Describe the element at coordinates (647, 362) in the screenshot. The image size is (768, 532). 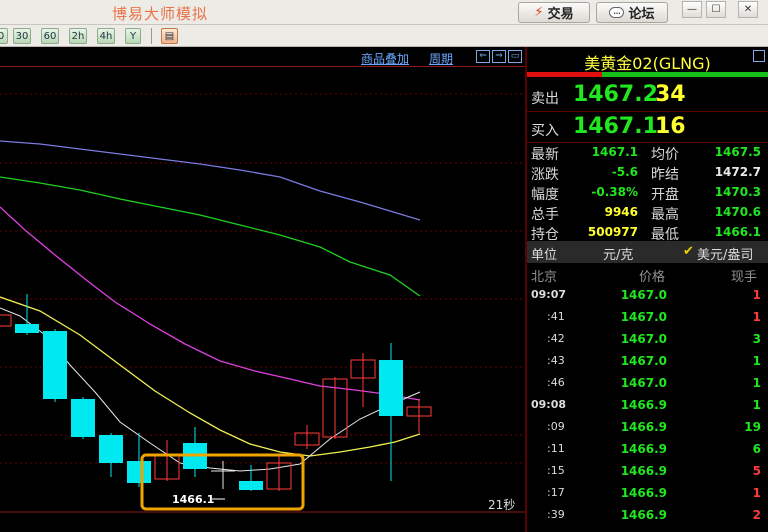
I see `tick-row: :43 1467.0 1` at that location.